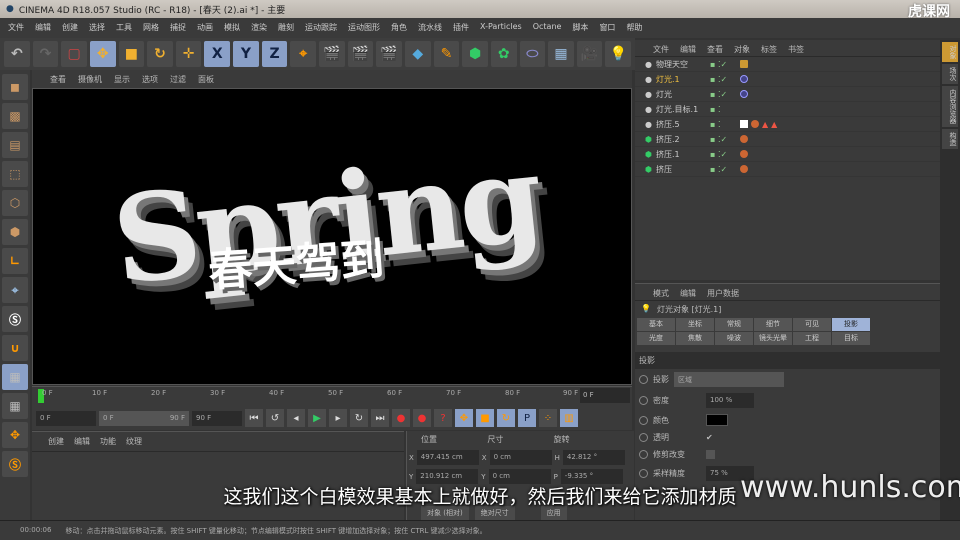 The image size is (960, 540). What do you see at coordinates (15, 87) in the screenshot?
I see `model-mode-icon: ◼` at bounding box center [15, 87].